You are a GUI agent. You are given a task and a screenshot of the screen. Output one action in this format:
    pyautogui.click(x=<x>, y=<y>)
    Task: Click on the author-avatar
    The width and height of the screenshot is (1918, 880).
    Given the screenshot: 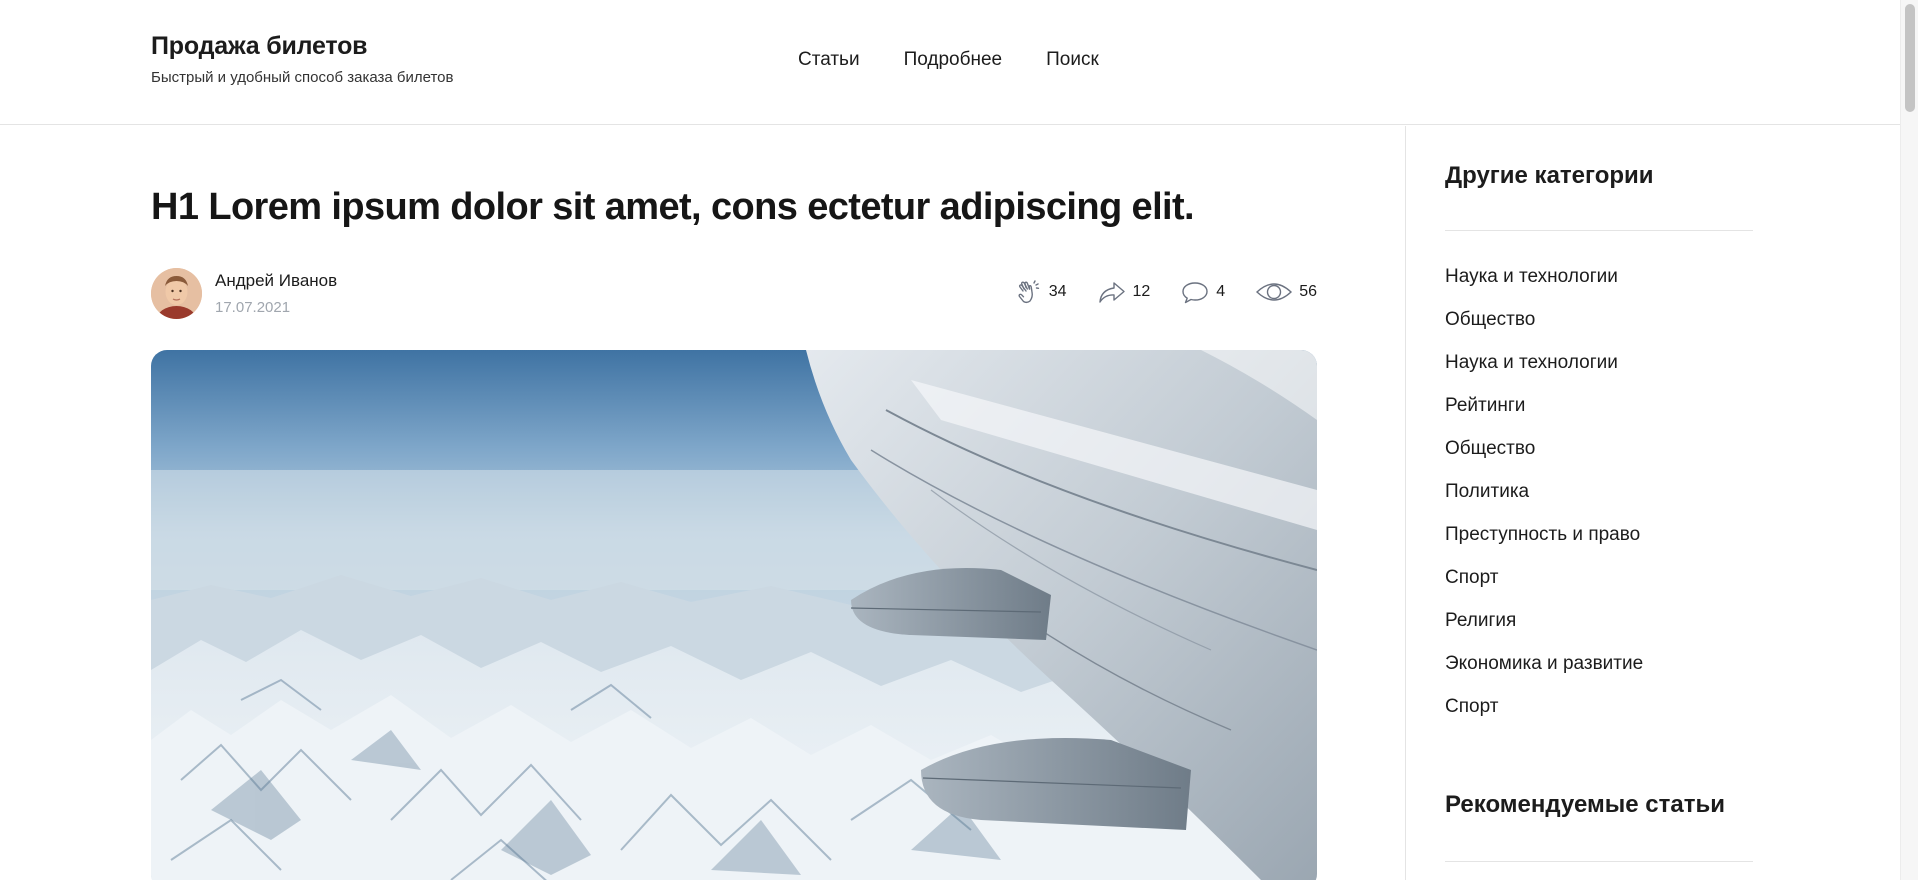 What is the action you would take?
    pyautogui.click(x=176, y=293)
    